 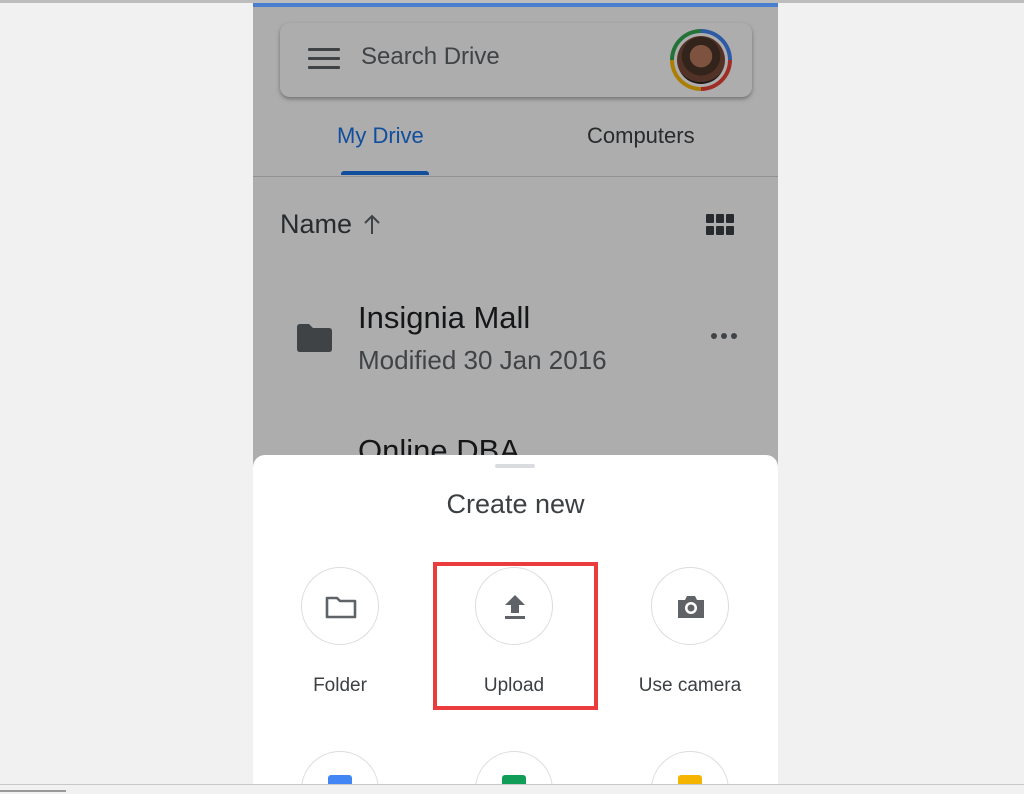 I want to click on create-sheets-button, so click(x=514, y=767).